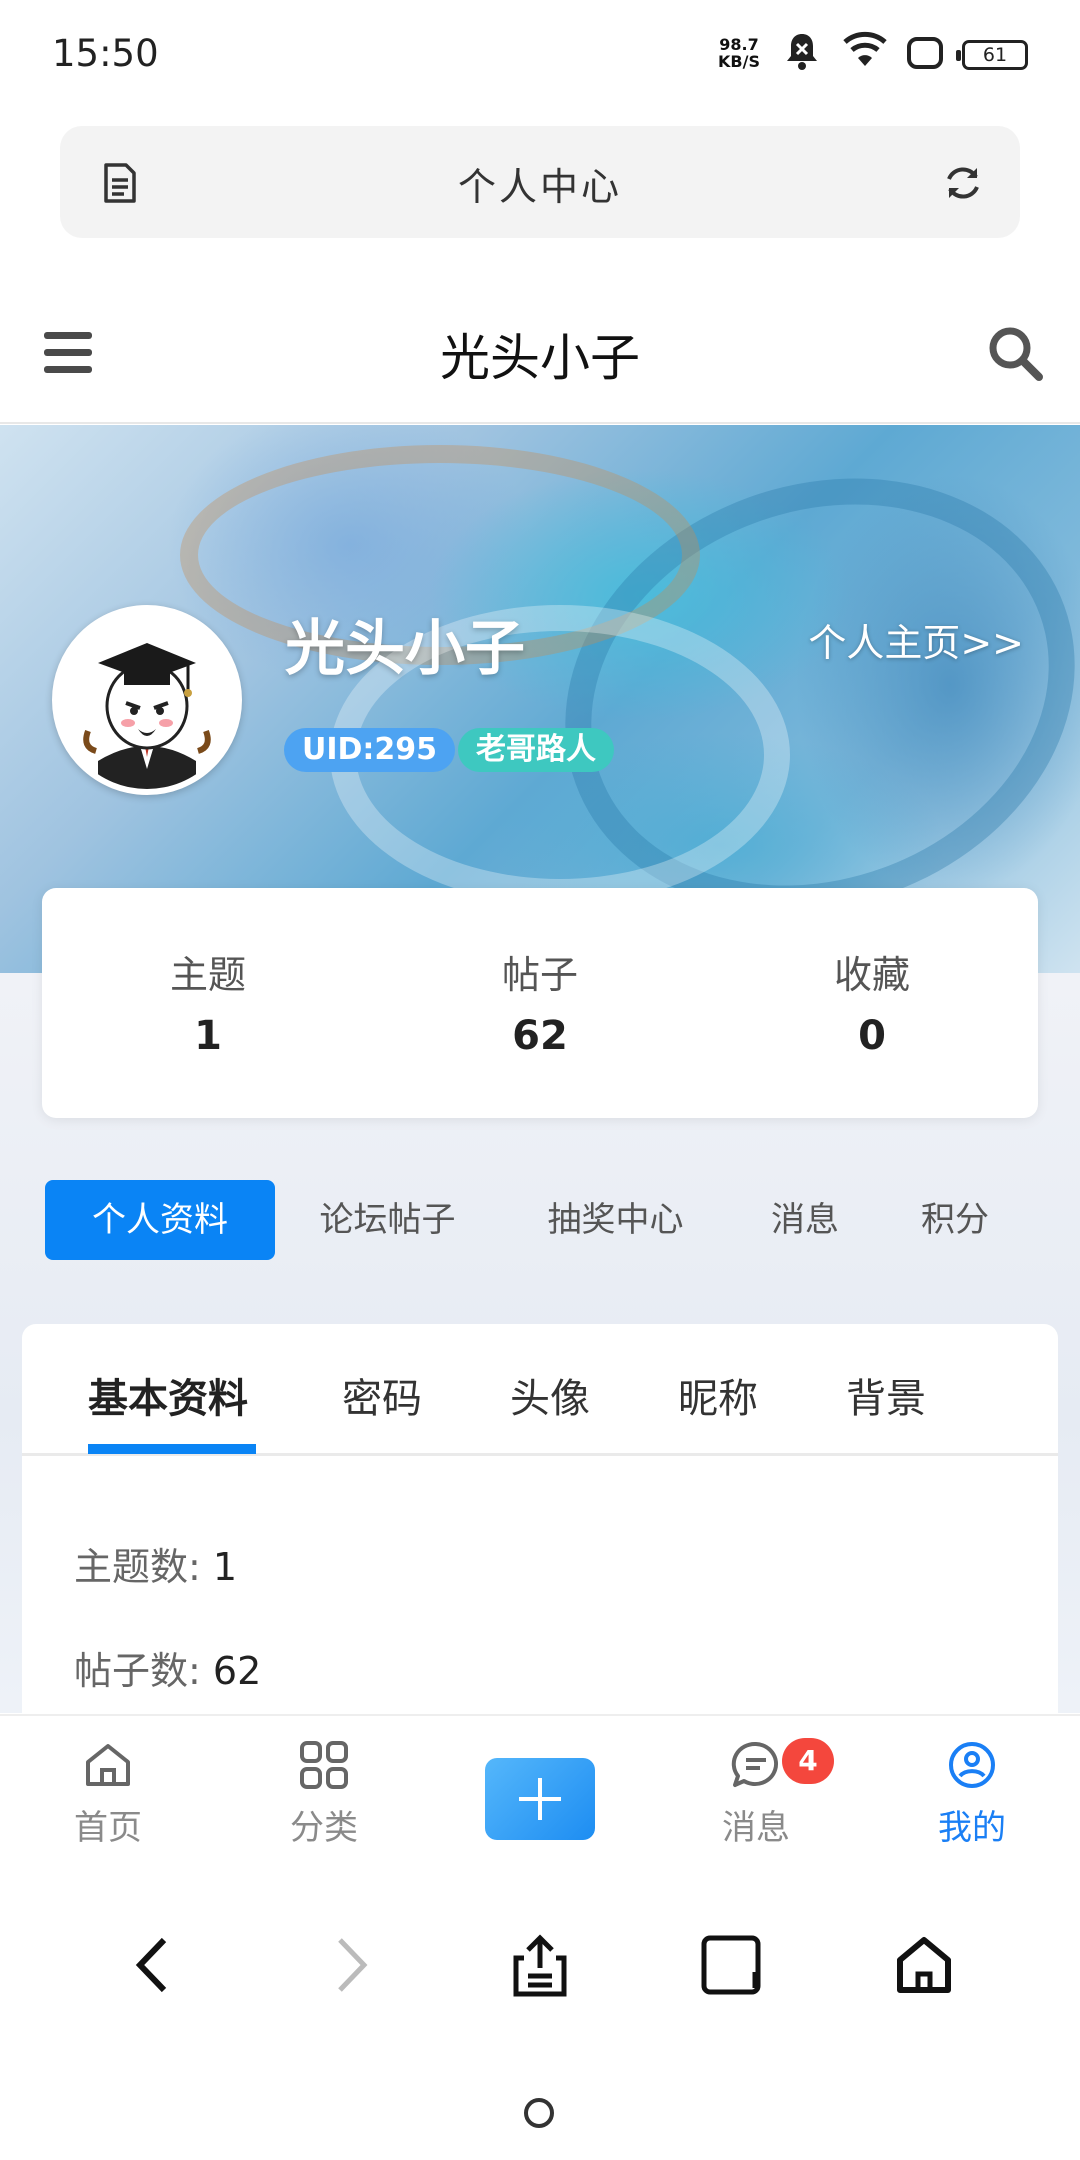 The height and width of the screenshot is (2160, 1080). I want to click on reload-icon, so click(963, 183).